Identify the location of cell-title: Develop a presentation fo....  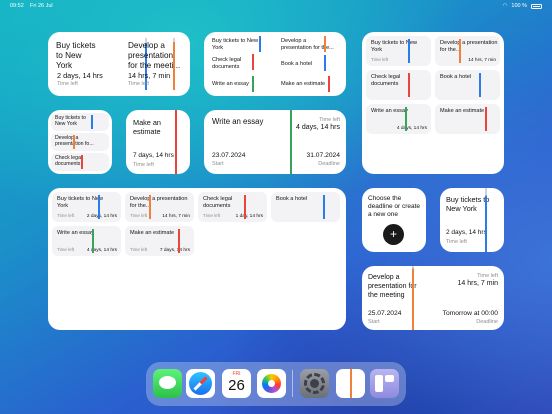
(74, 141).